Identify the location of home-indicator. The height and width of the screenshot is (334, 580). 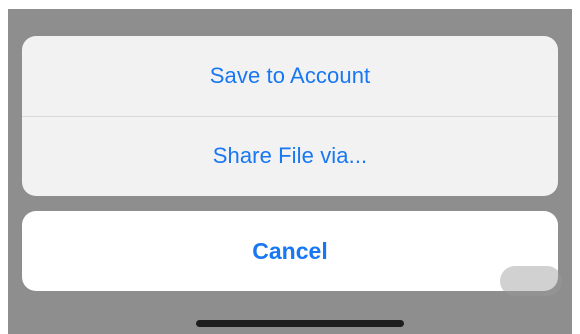
(300, 323).